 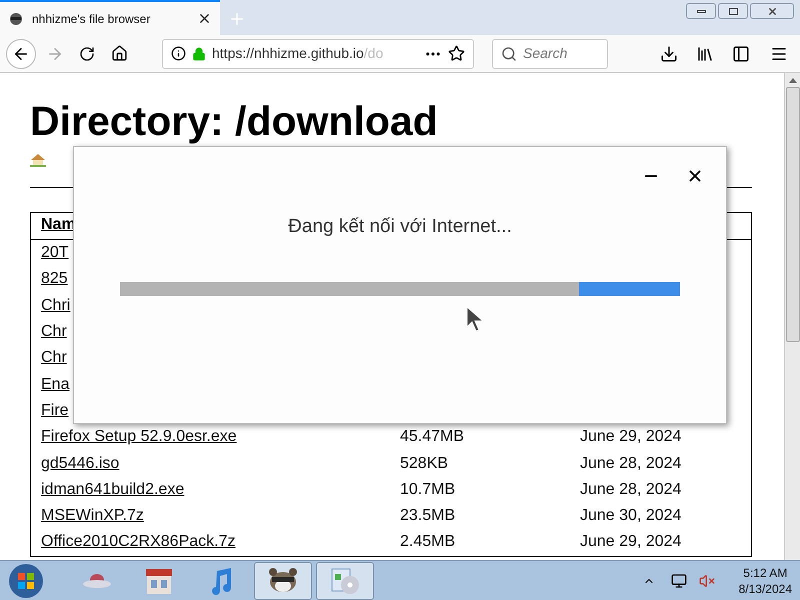 What do you see at coordinates (21, 53) in the screenshot?
I see `back-button` at bounding box center [21, 53].